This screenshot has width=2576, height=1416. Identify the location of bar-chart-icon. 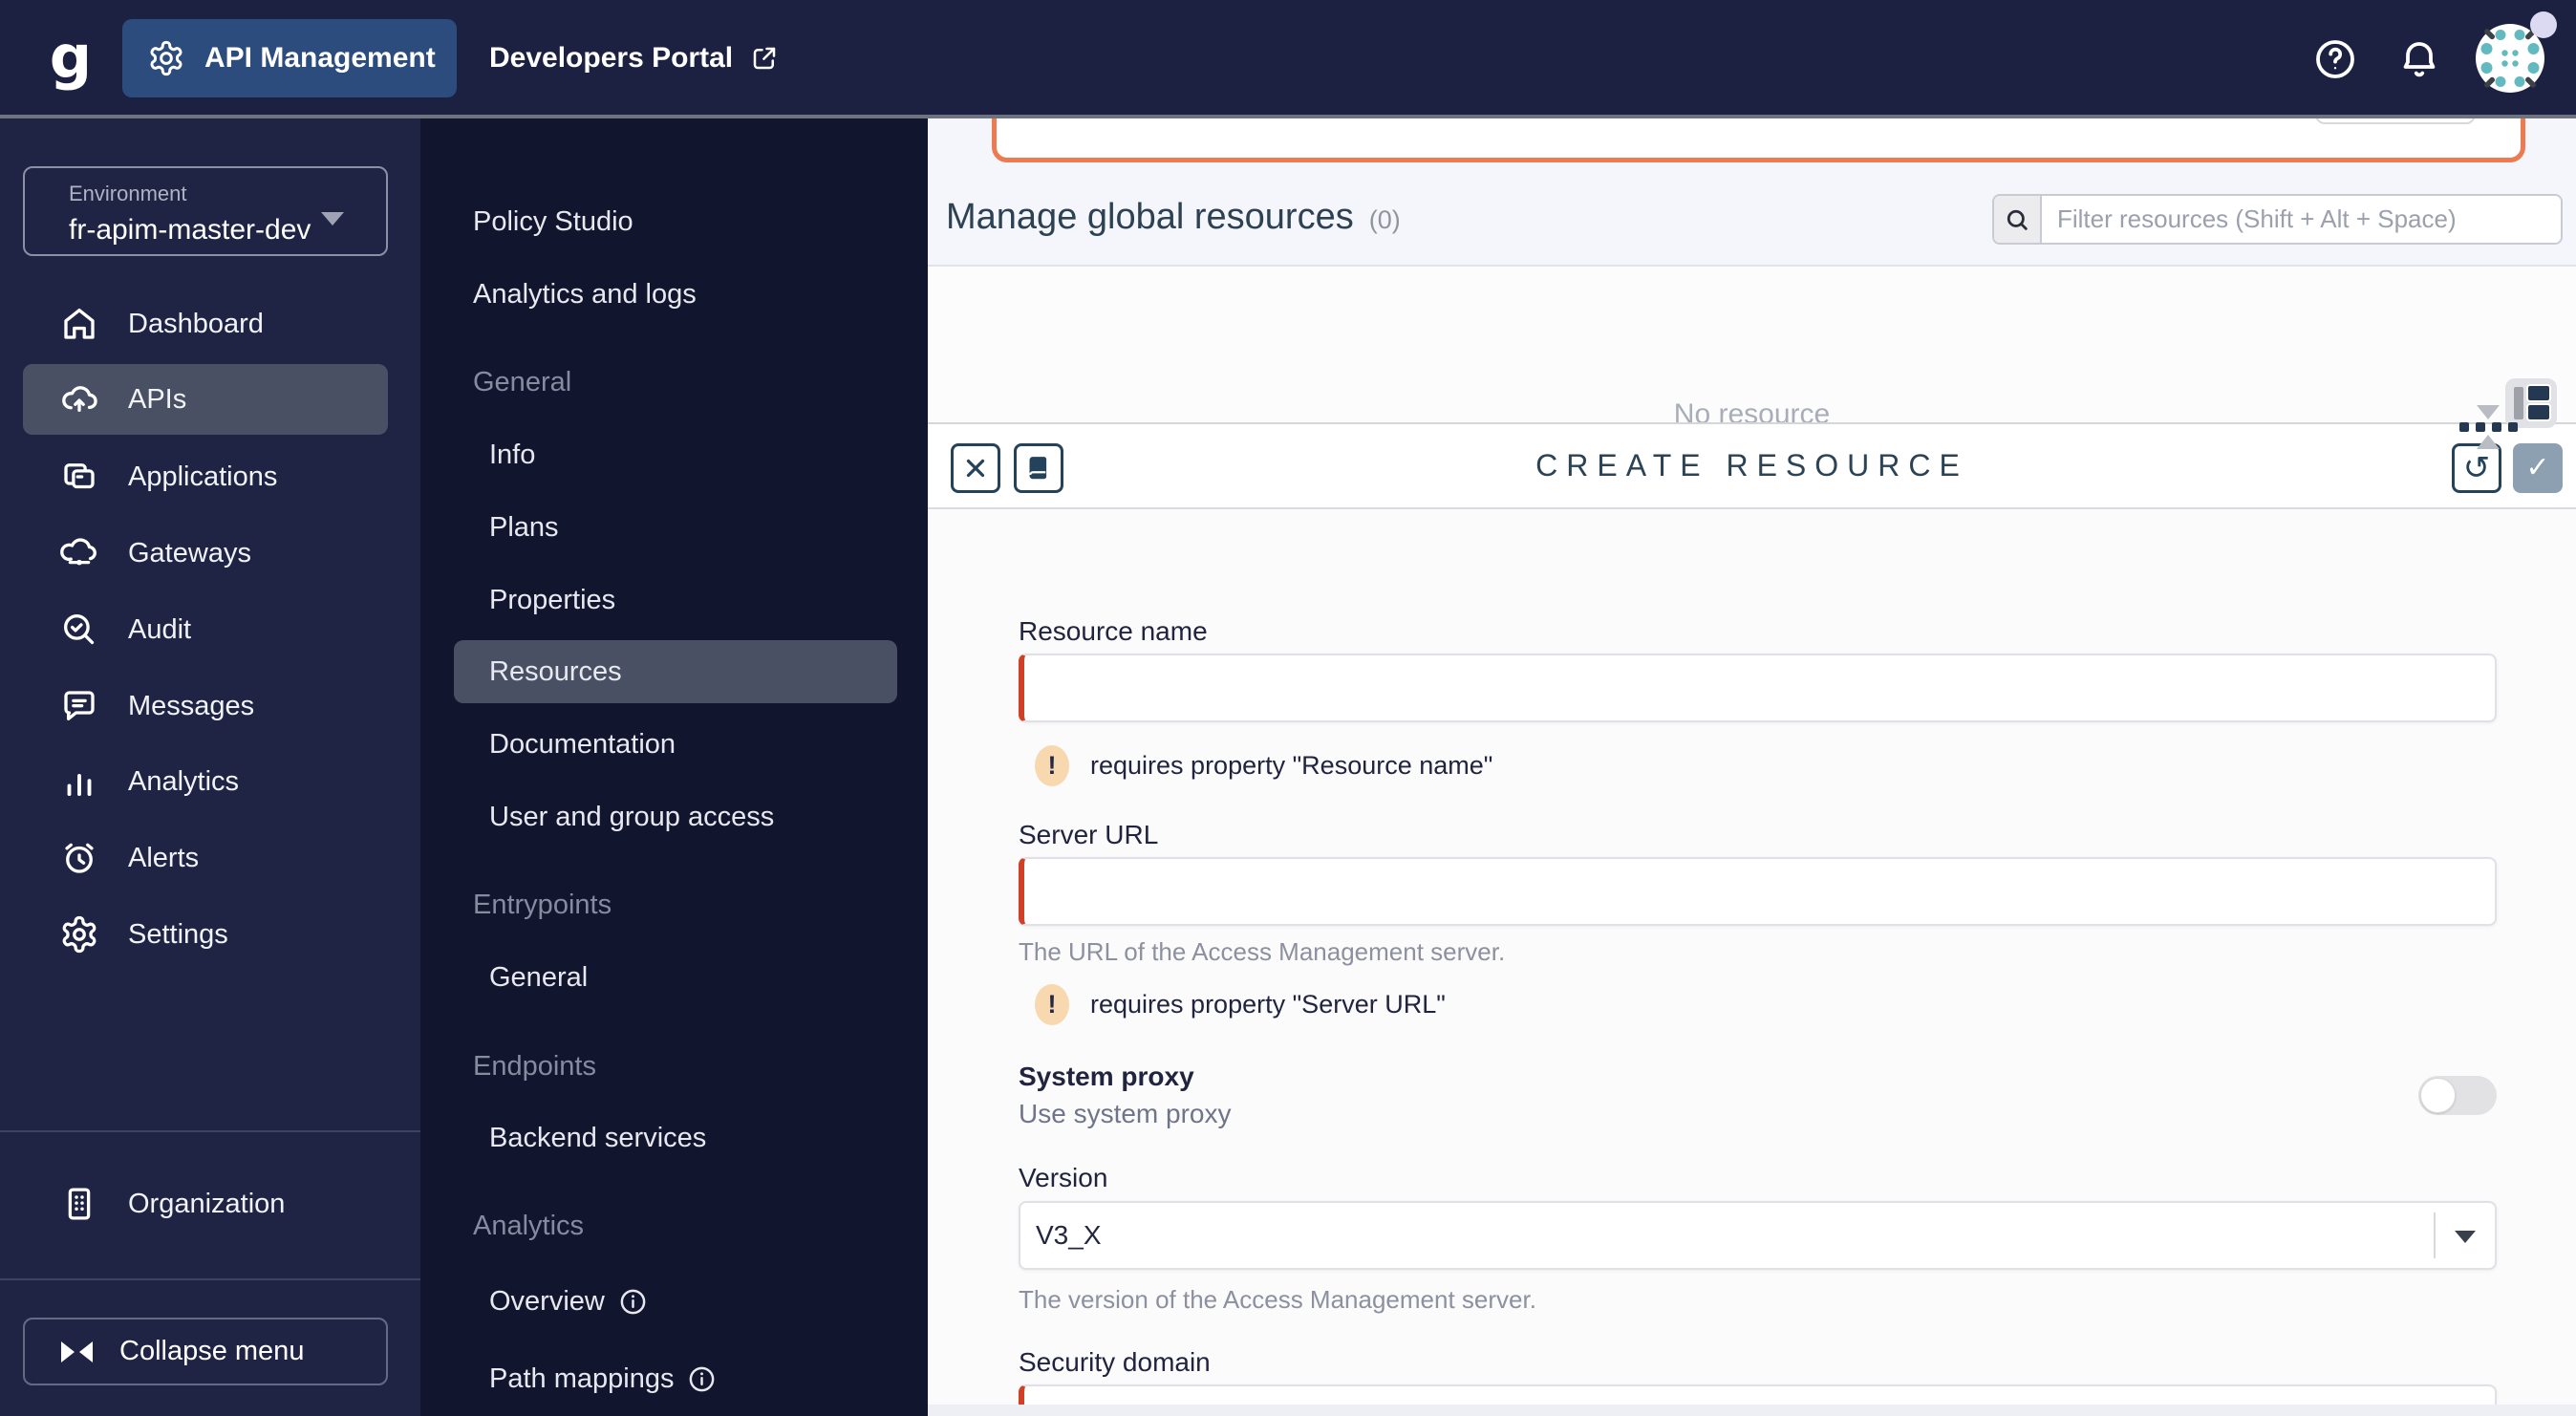
(79, 782).